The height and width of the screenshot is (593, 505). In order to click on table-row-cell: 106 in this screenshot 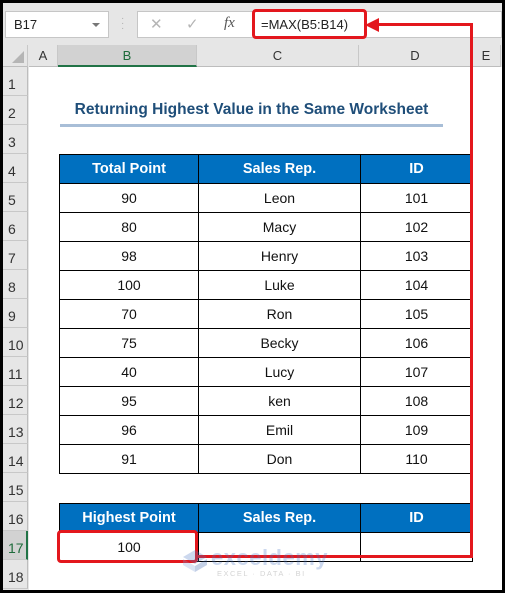, I will do `click(417, 343)`.